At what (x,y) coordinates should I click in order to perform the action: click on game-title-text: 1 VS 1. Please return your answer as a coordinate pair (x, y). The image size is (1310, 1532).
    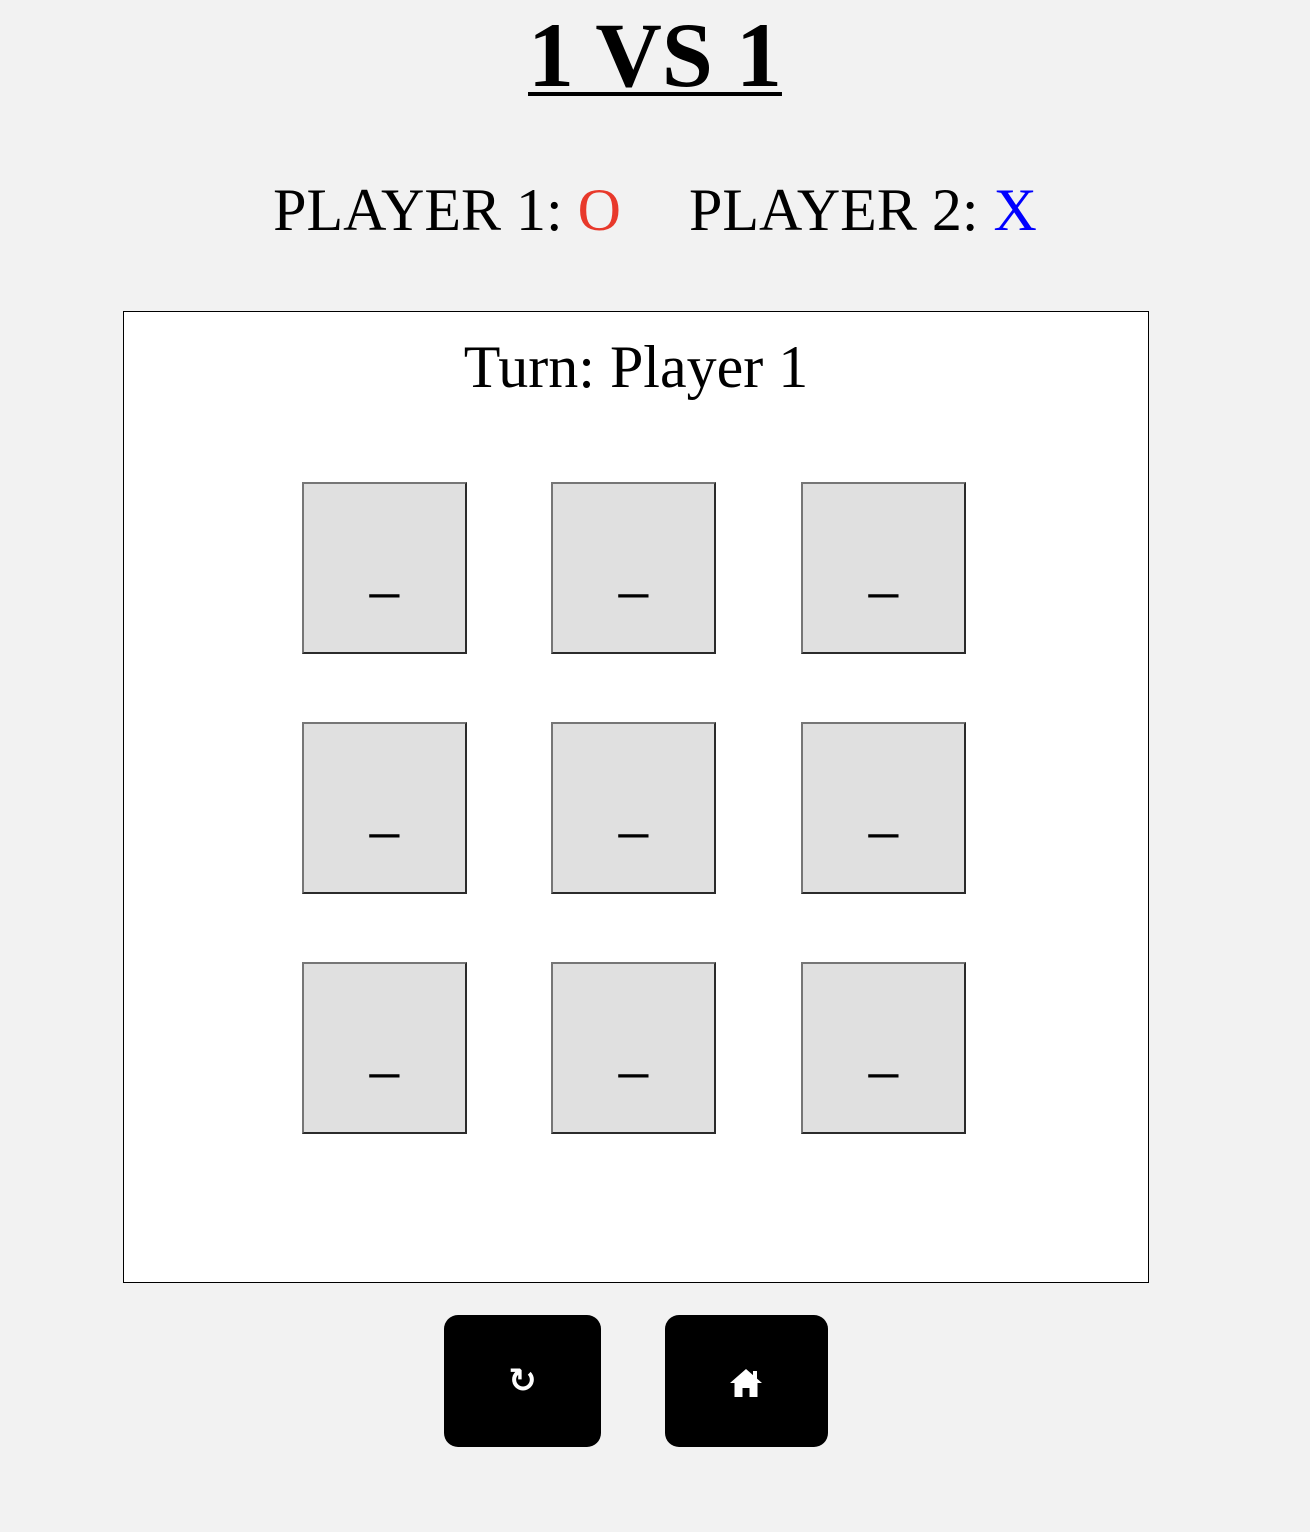
    Looking at the image, I should click on (655, 55).